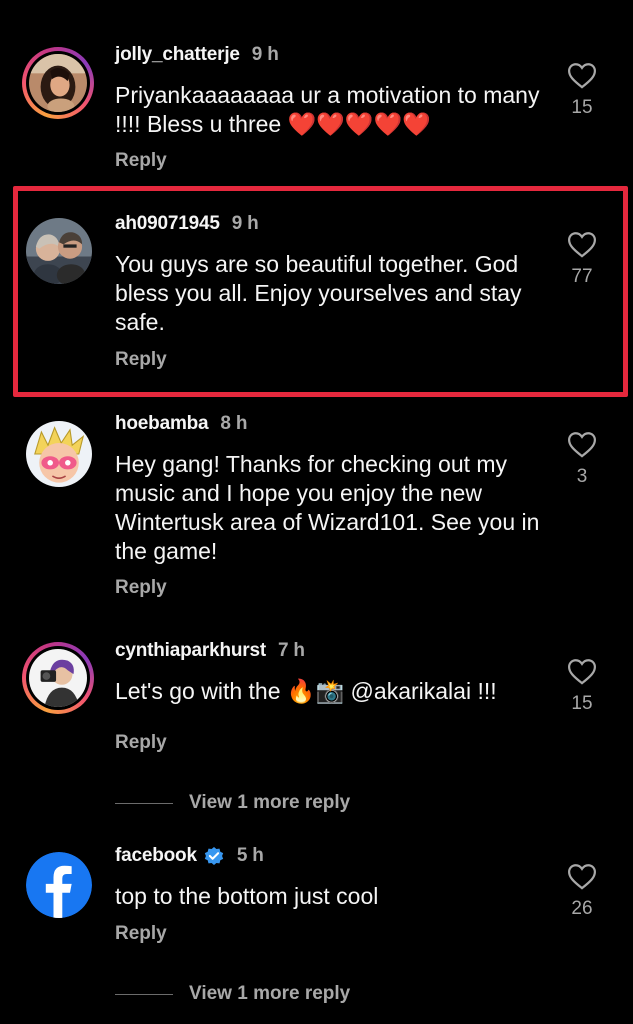  I want to click on comment-header: hoebamba 8 h, so click(181, 424).